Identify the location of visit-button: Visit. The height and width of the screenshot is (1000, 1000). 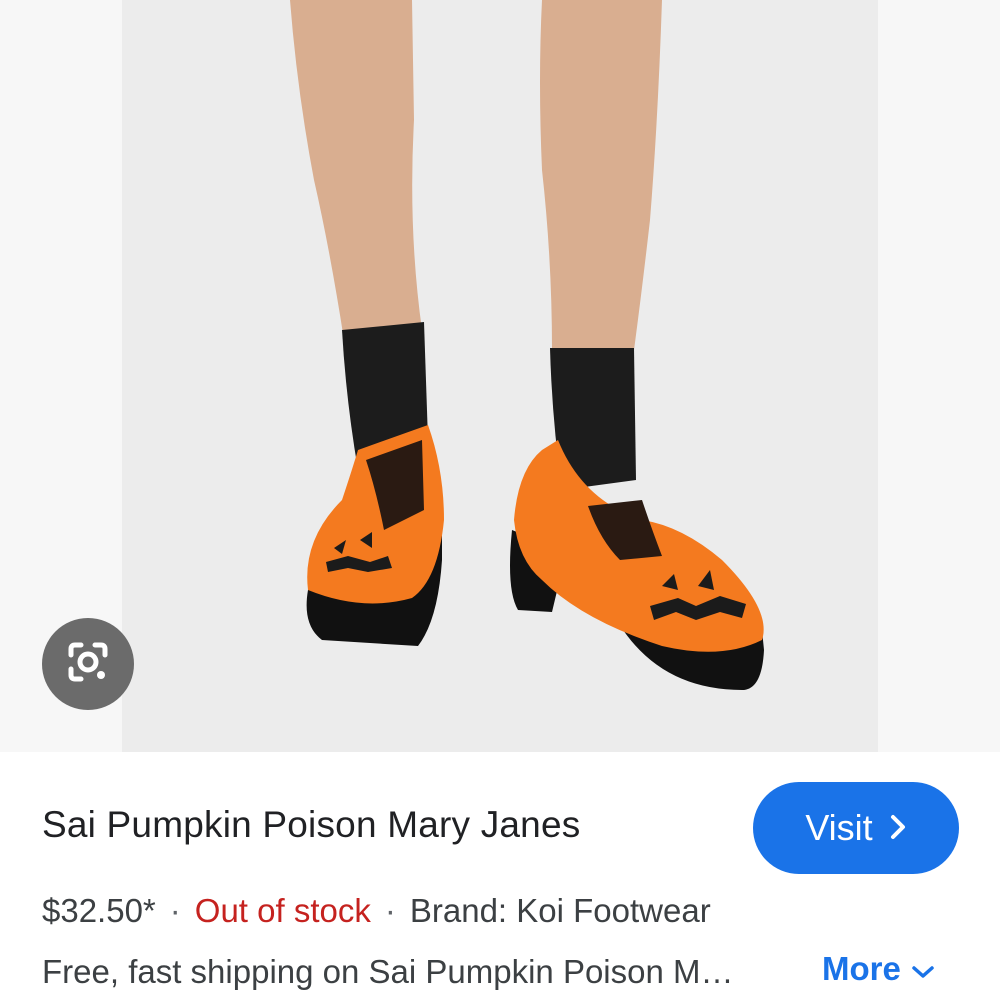
(856, 828).